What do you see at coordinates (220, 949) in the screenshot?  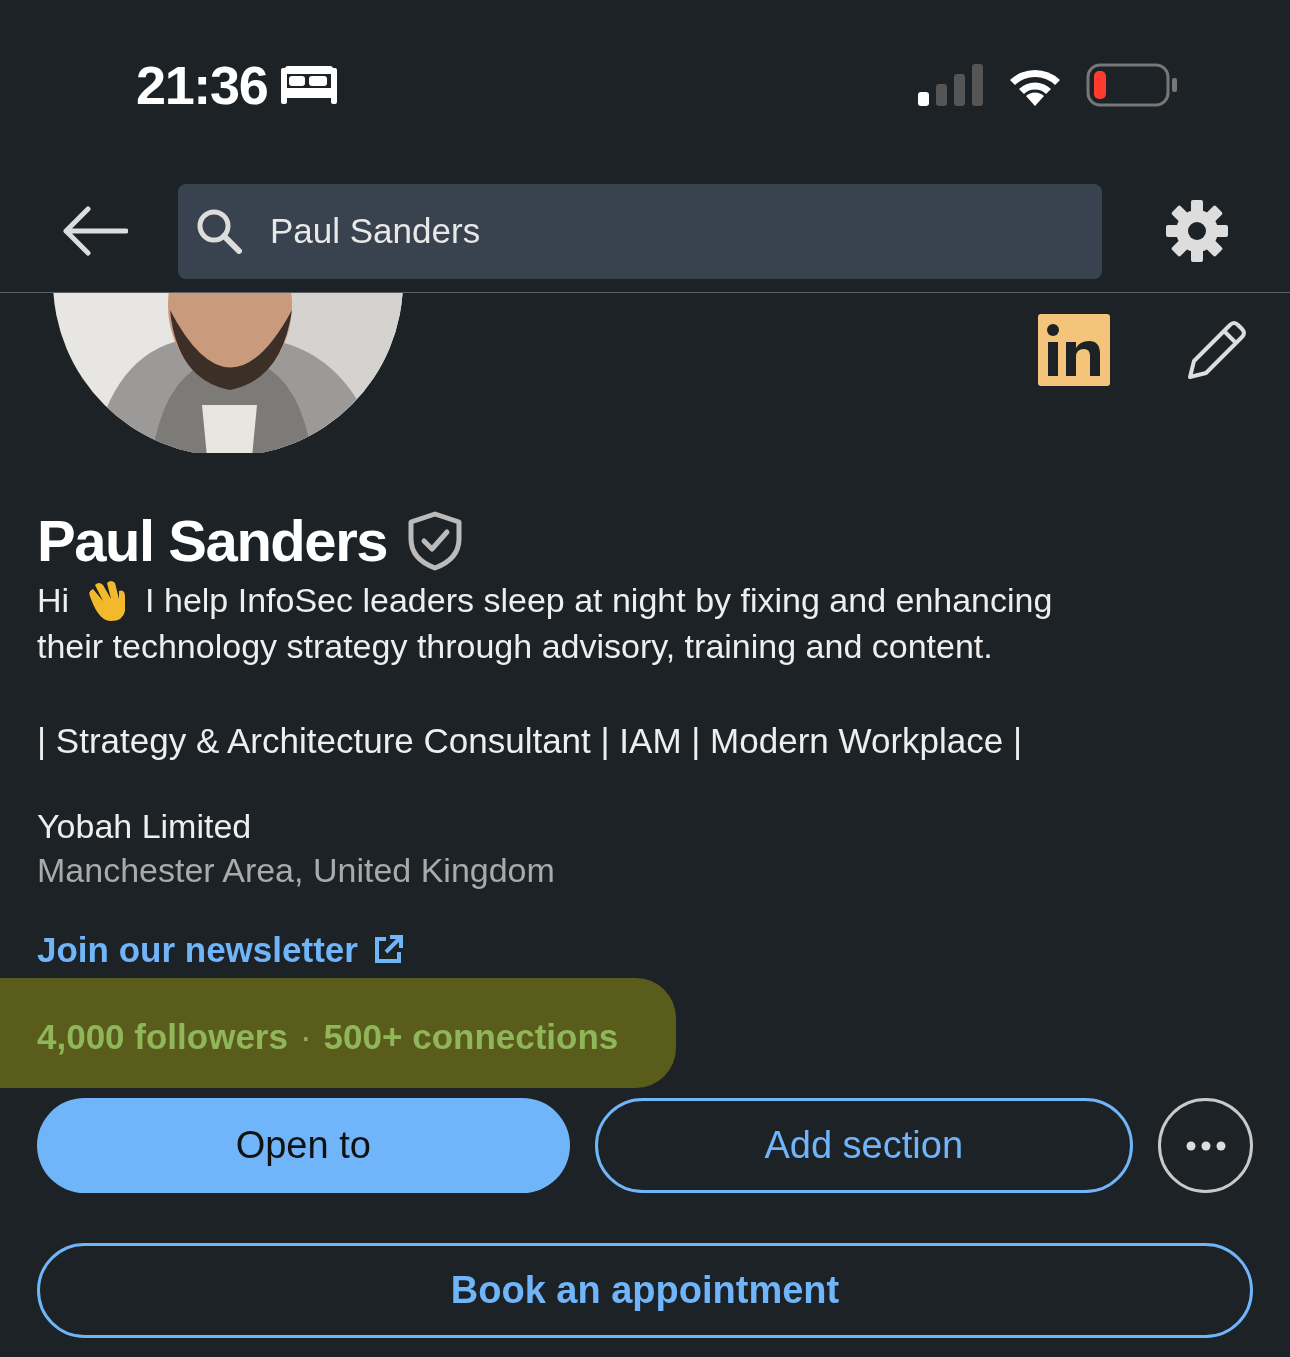 I see `newsletter-link: Join our newsletter` at bounding box center [220, 949].